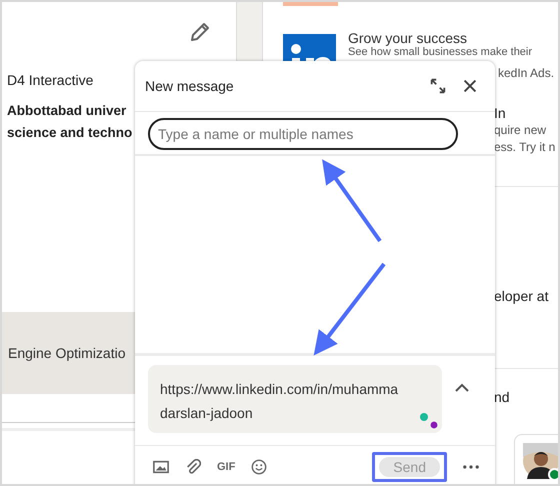  I want to click on edit-icon, so click(200, 32).